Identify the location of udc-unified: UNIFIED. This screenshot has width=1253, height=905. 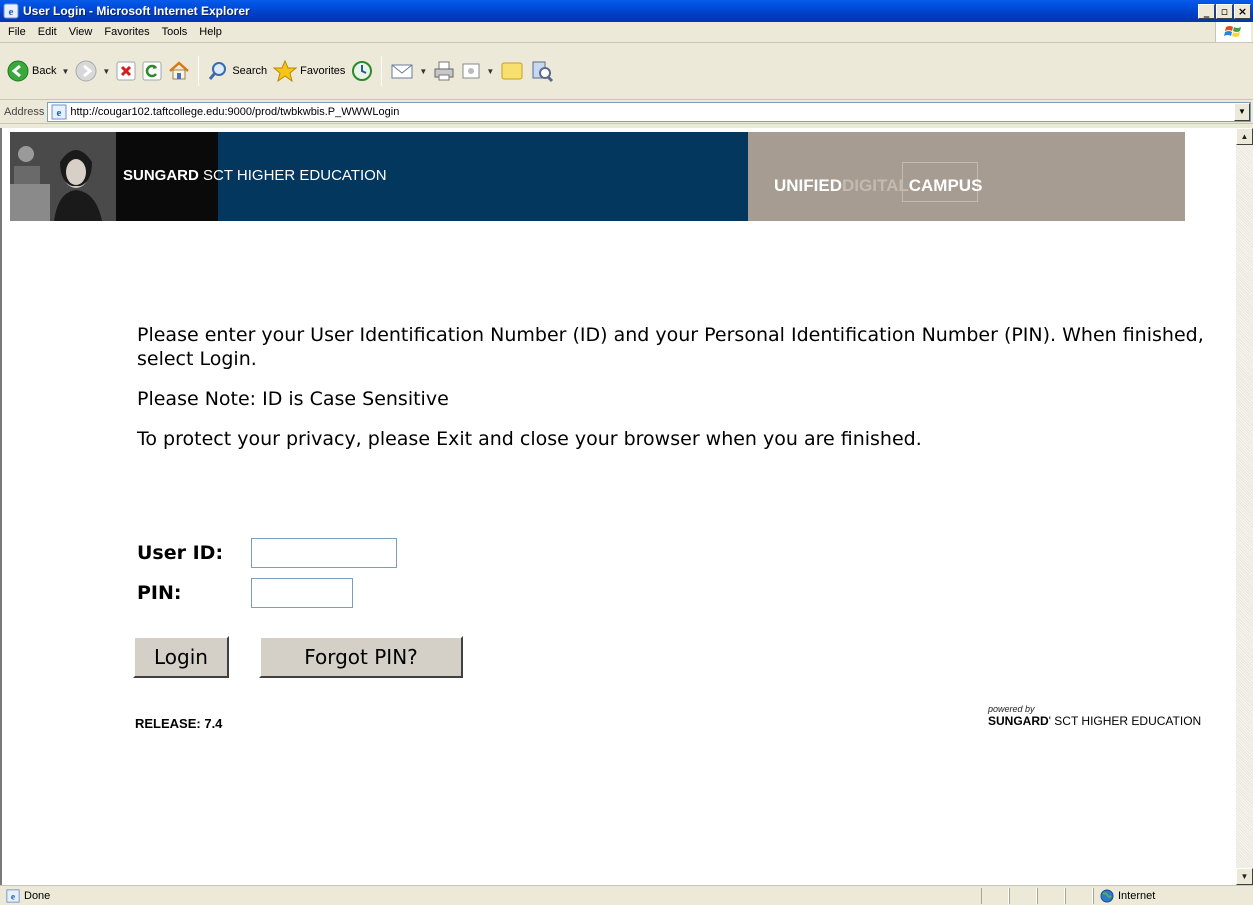
(808, 185).